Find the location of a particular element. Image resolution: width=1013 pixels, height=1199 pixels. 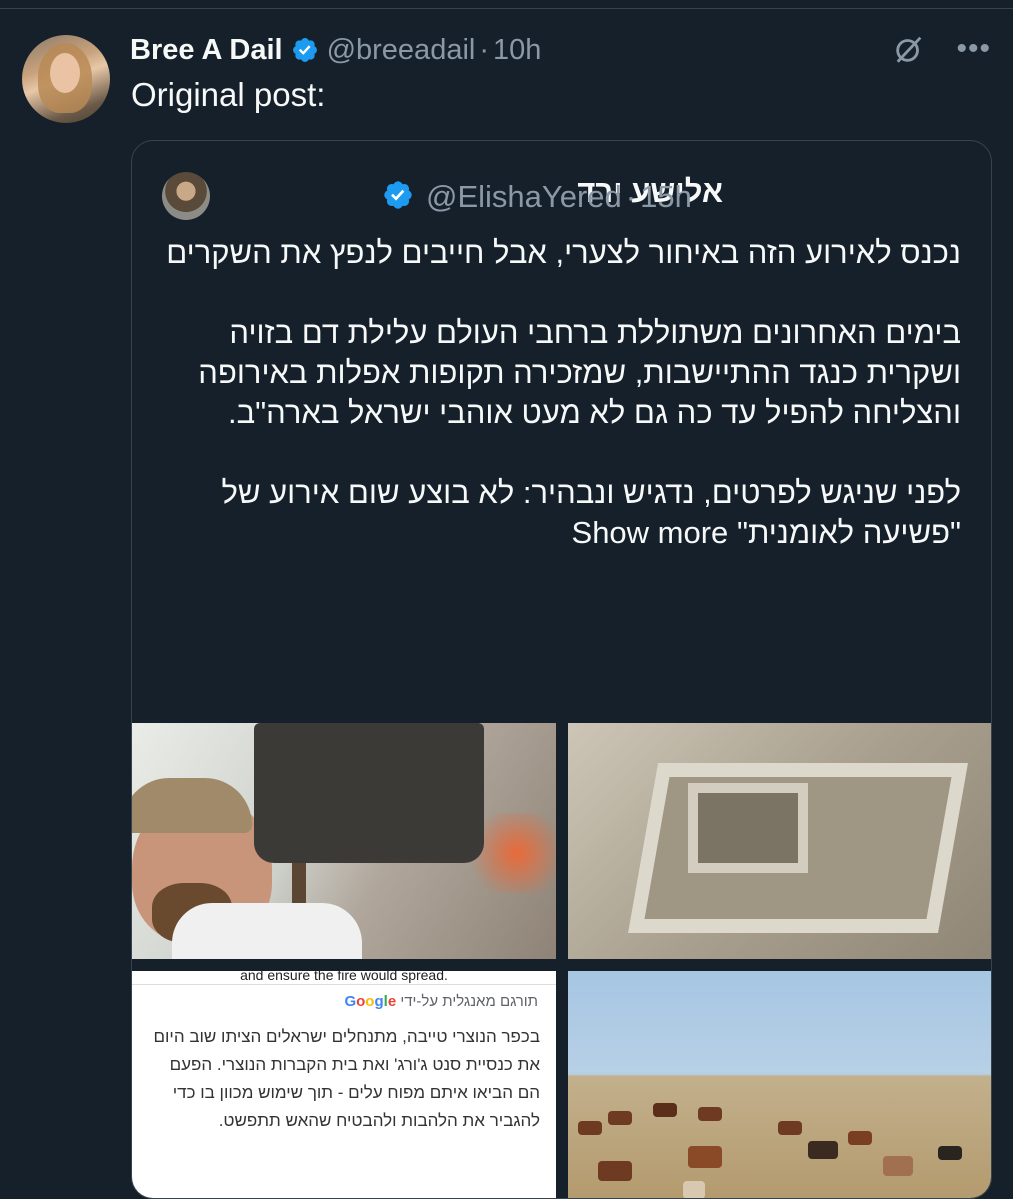

media-photo-man-with-shovel is located at coordinates (344, 841).